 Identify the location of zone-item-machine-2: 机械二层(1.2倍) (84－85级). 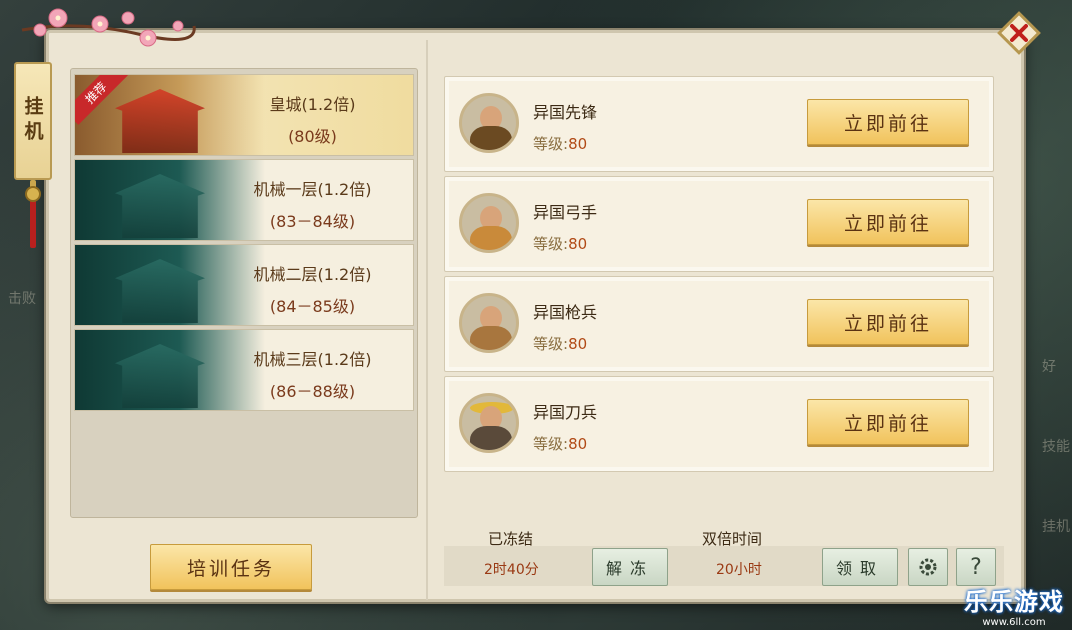
(244, 285).